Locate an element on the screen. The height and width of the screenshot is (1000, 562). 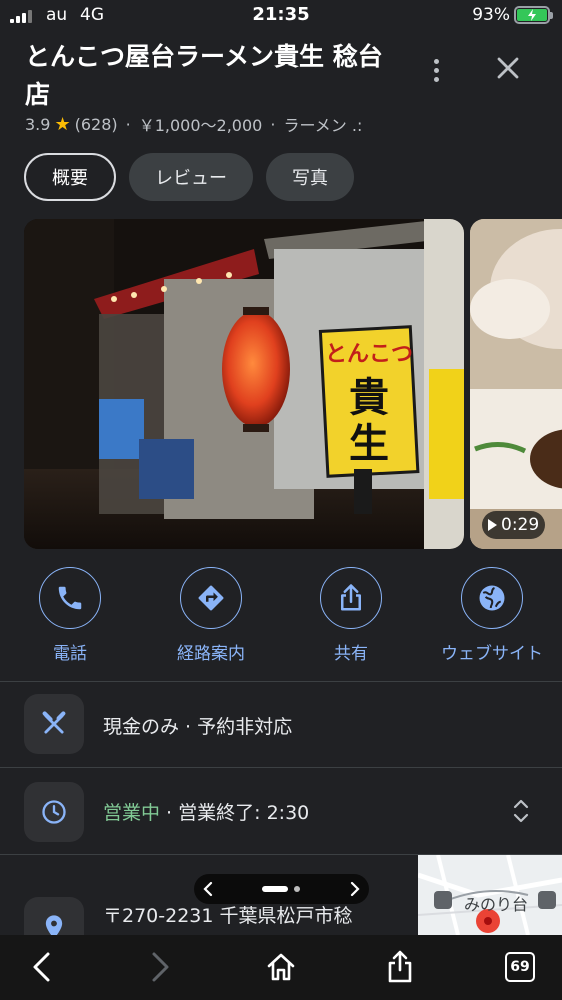
close-button is located at coordinates (508, 68).